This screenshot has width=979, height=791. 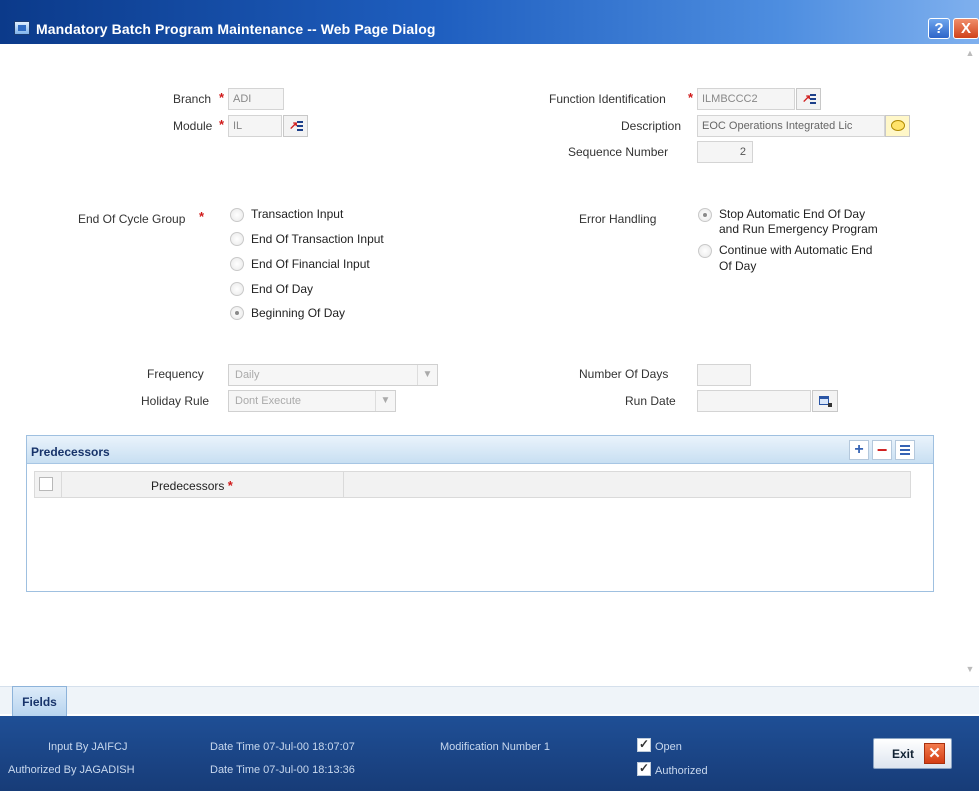 What do you see at coordinates (791, 126) in the screenshot?
I see `description-field: EOC Operations Integrated Lic` at bounding box center [791, 126].